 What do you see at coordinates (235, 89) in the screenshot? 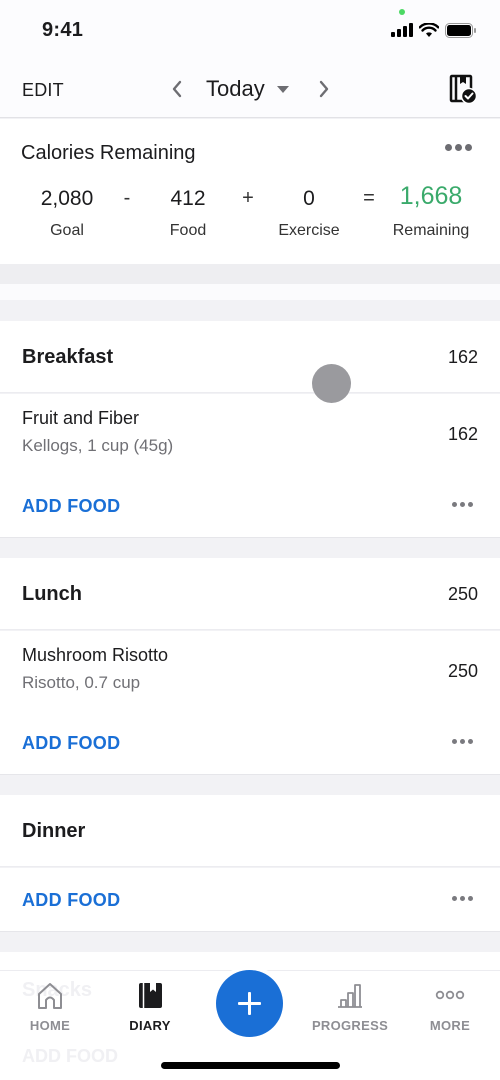
I see `date-selector: Today` at bounding box center [235, 89].